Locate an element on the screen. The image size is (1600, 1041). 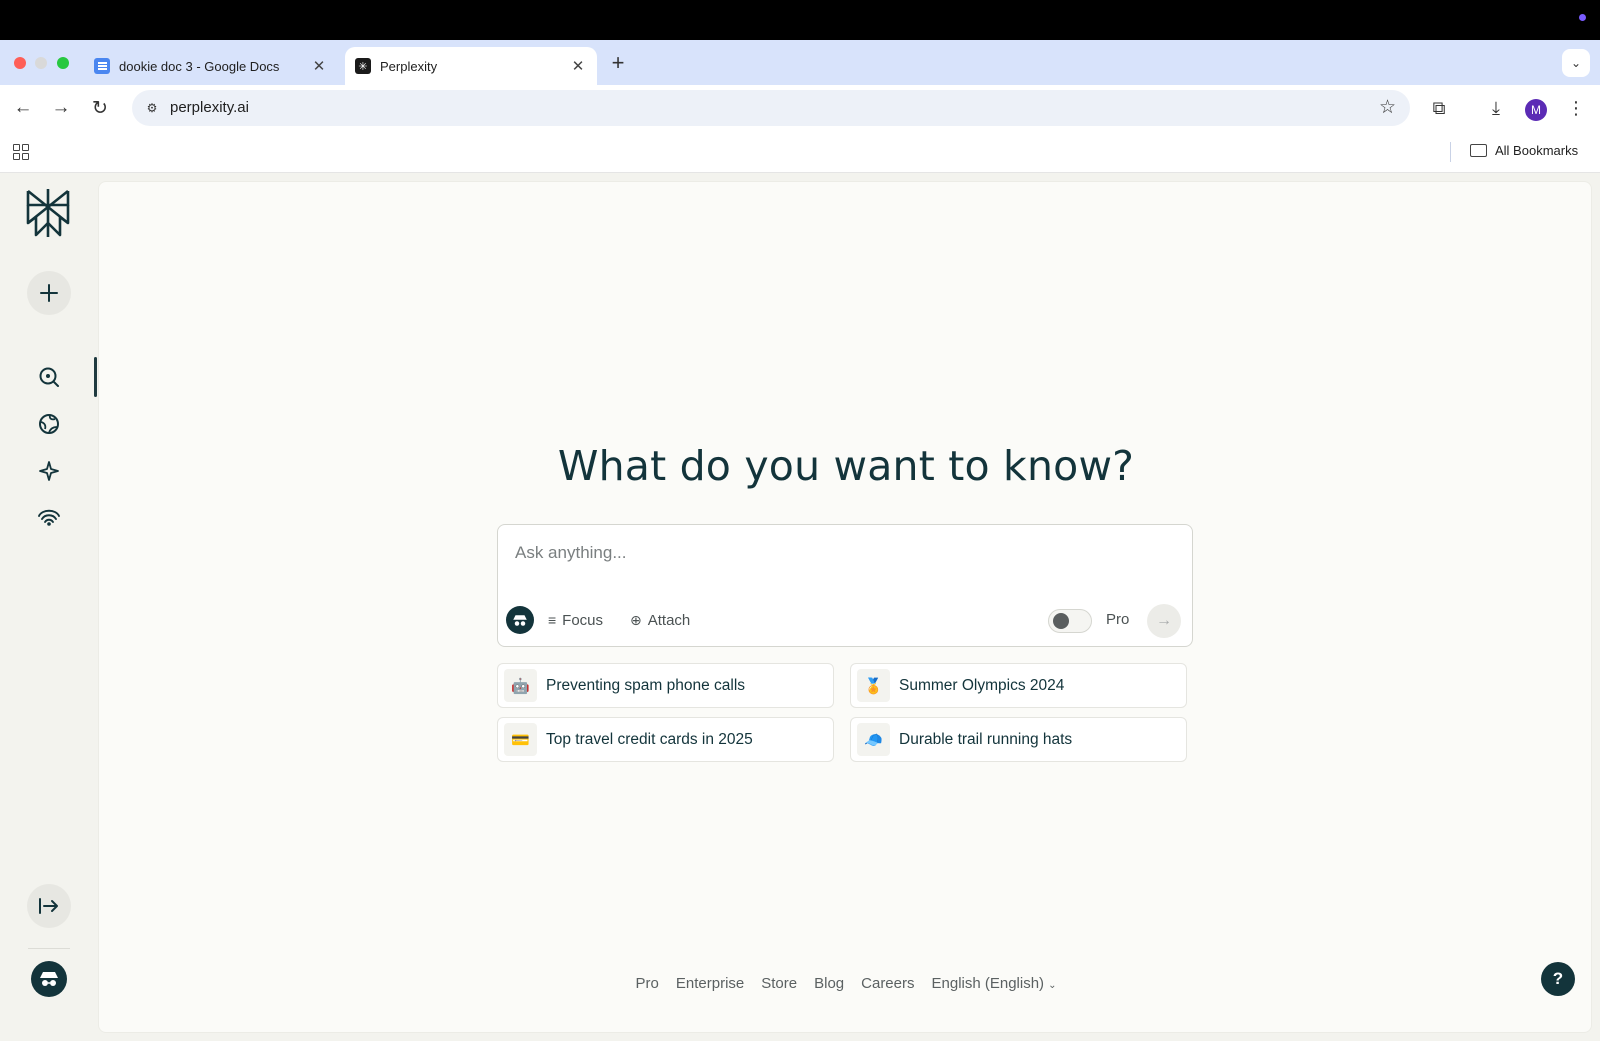
back-button: ← is located at coordinates (23, 108).